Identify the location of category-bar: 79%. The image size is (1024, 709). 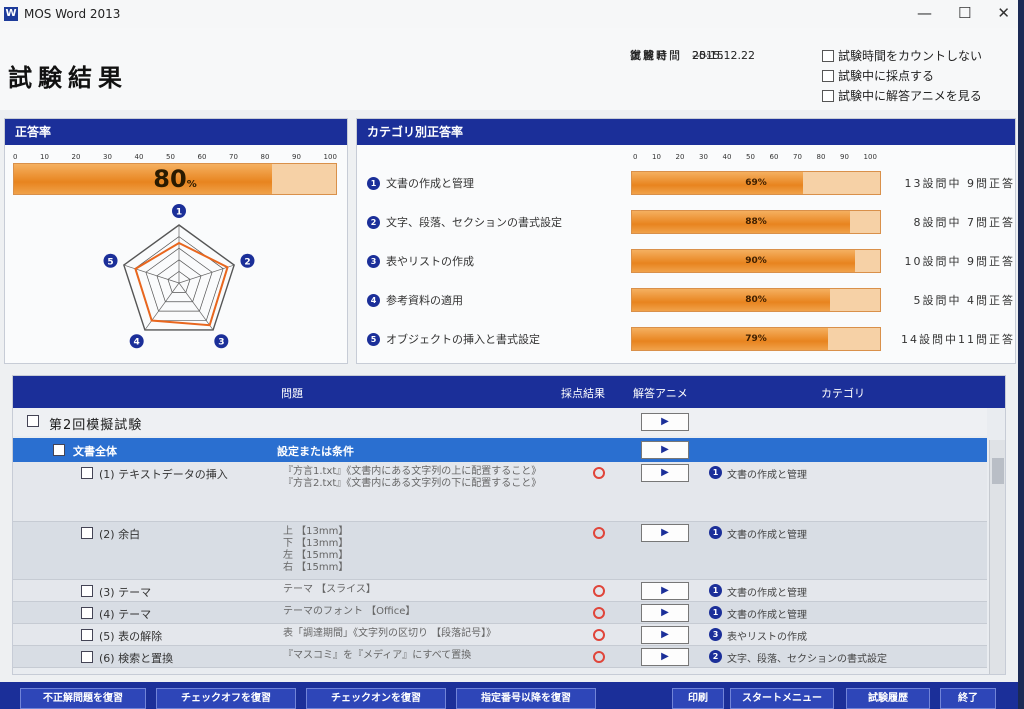
(756, 339).